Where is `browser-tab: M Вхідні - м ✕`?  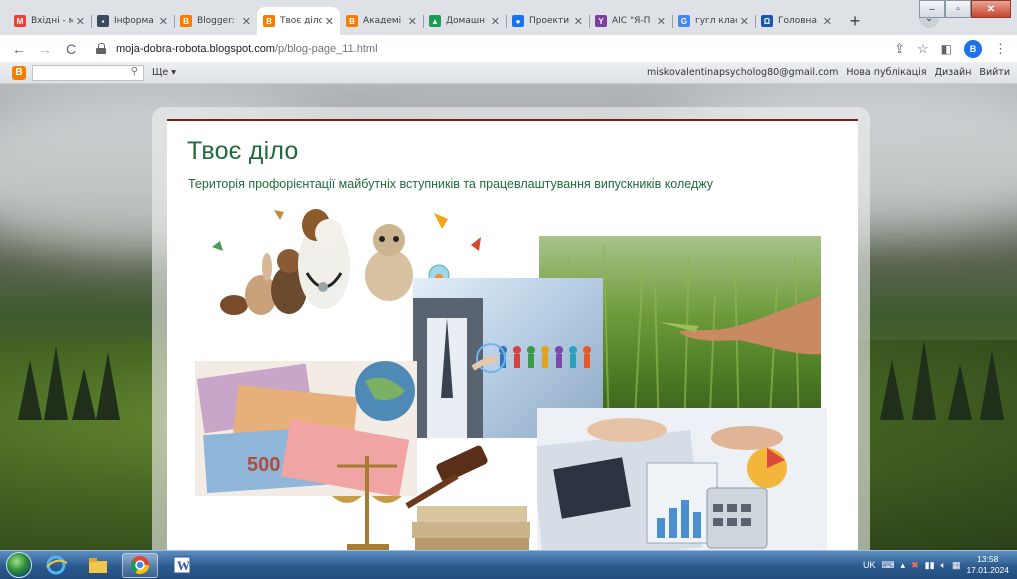 browser-tab: M Вхідні - м ✕ is located at coordinates (49, 21).